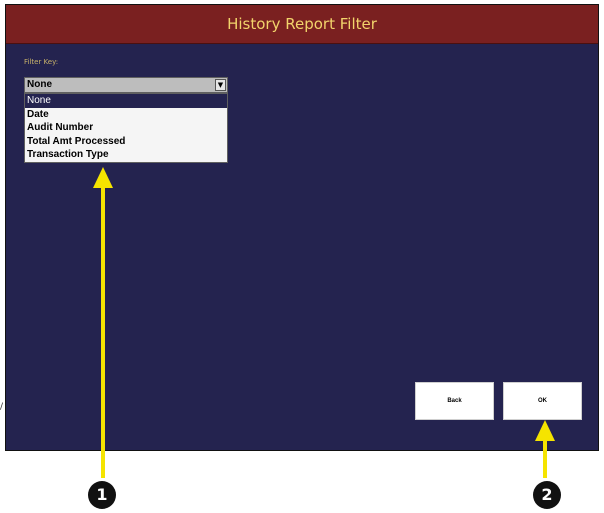 This screenshot has width=604, height=513. I want to click on option-none: None, so click(126, 101).